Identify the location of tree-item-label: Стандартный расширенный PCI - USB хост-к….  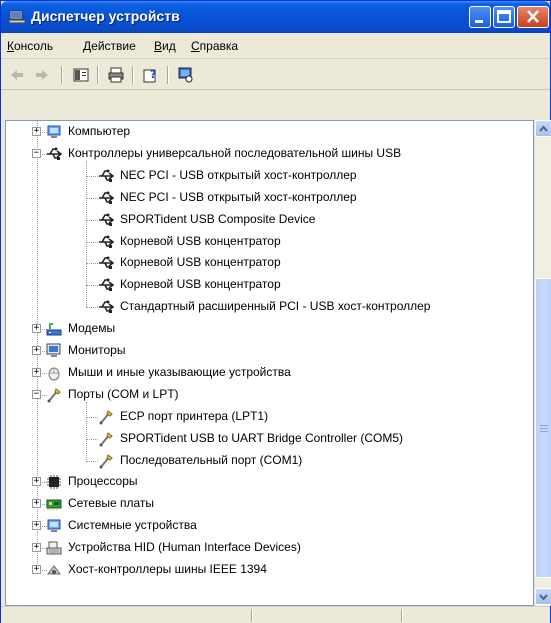
(275, 306).